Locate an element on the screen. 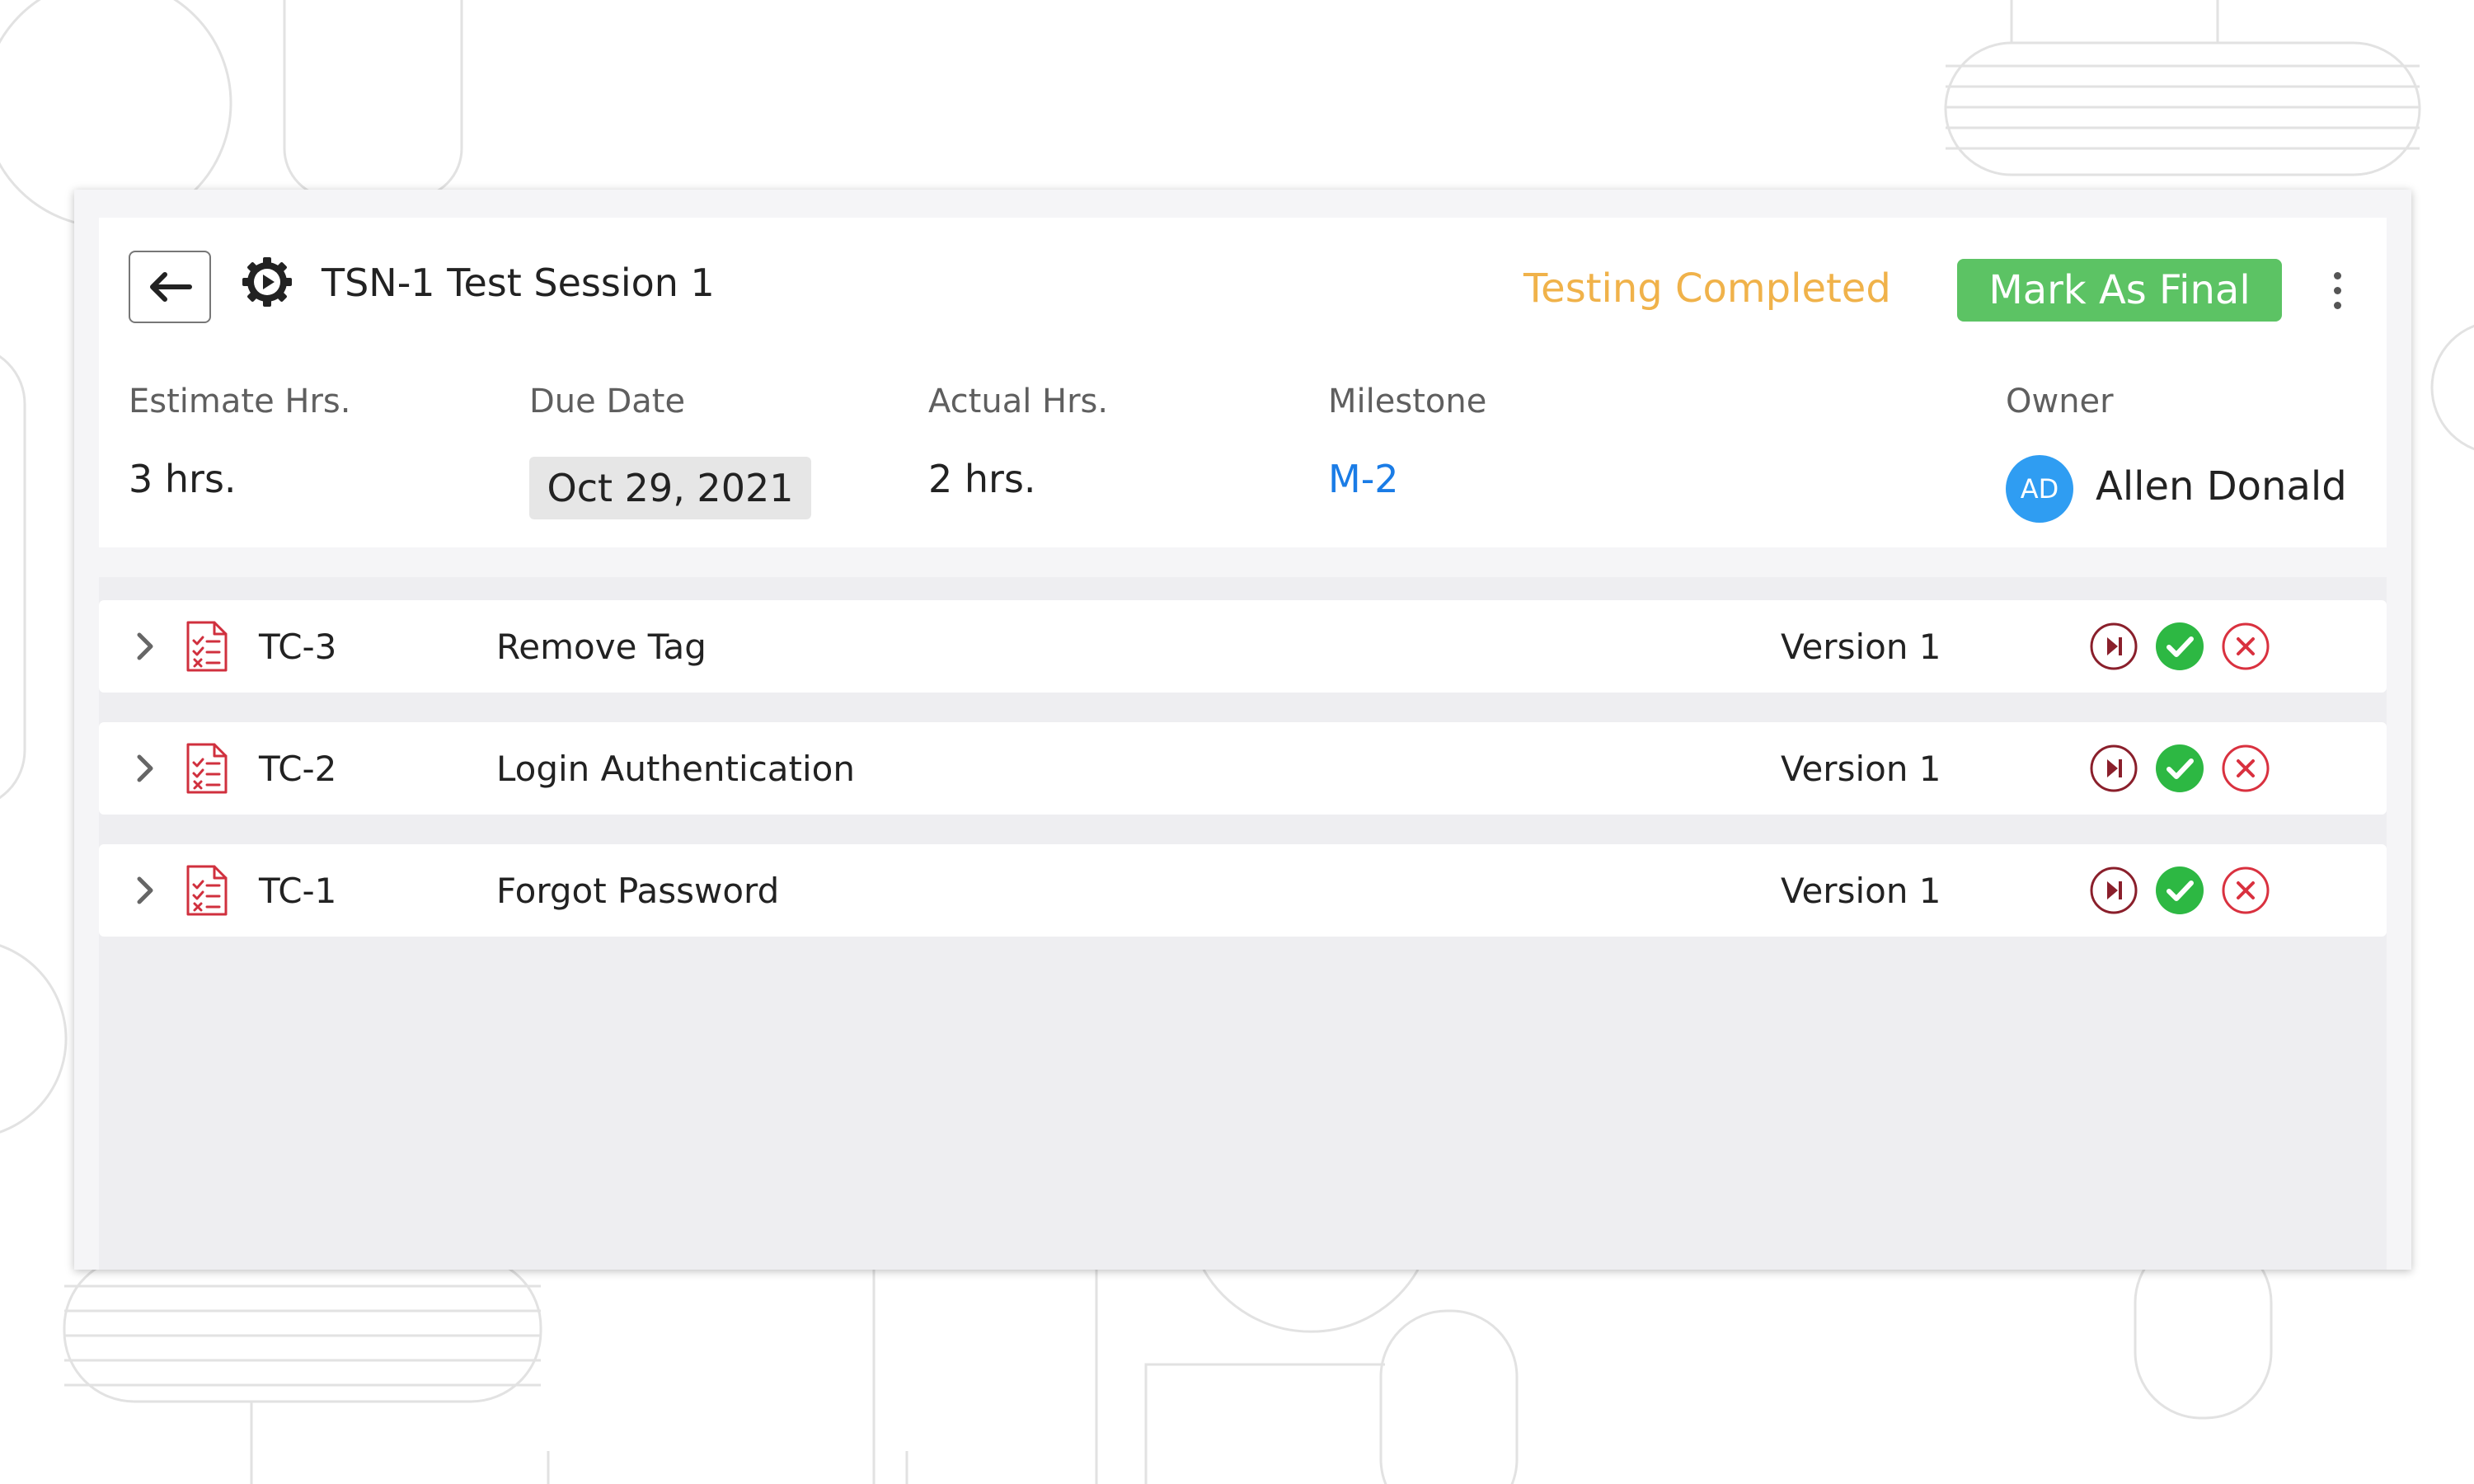 The image size is (2474, 1484). test-case-id: TC-3 is located at coordinates (297, 647).